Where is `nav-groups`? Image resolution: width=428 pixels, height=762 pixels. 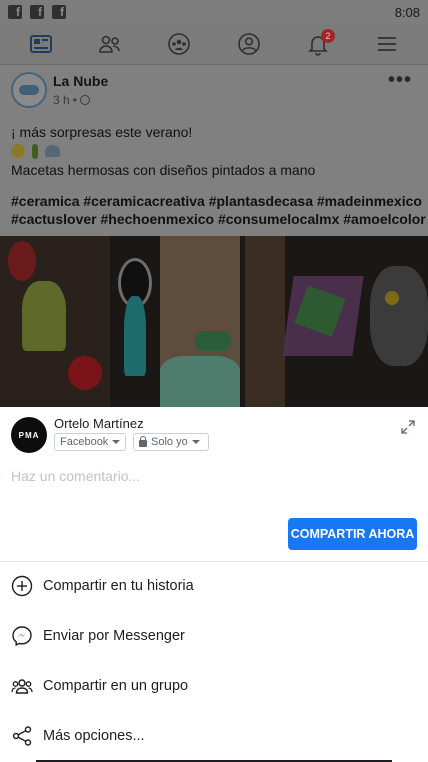
nav-groups is located at coordinates (179, 44).